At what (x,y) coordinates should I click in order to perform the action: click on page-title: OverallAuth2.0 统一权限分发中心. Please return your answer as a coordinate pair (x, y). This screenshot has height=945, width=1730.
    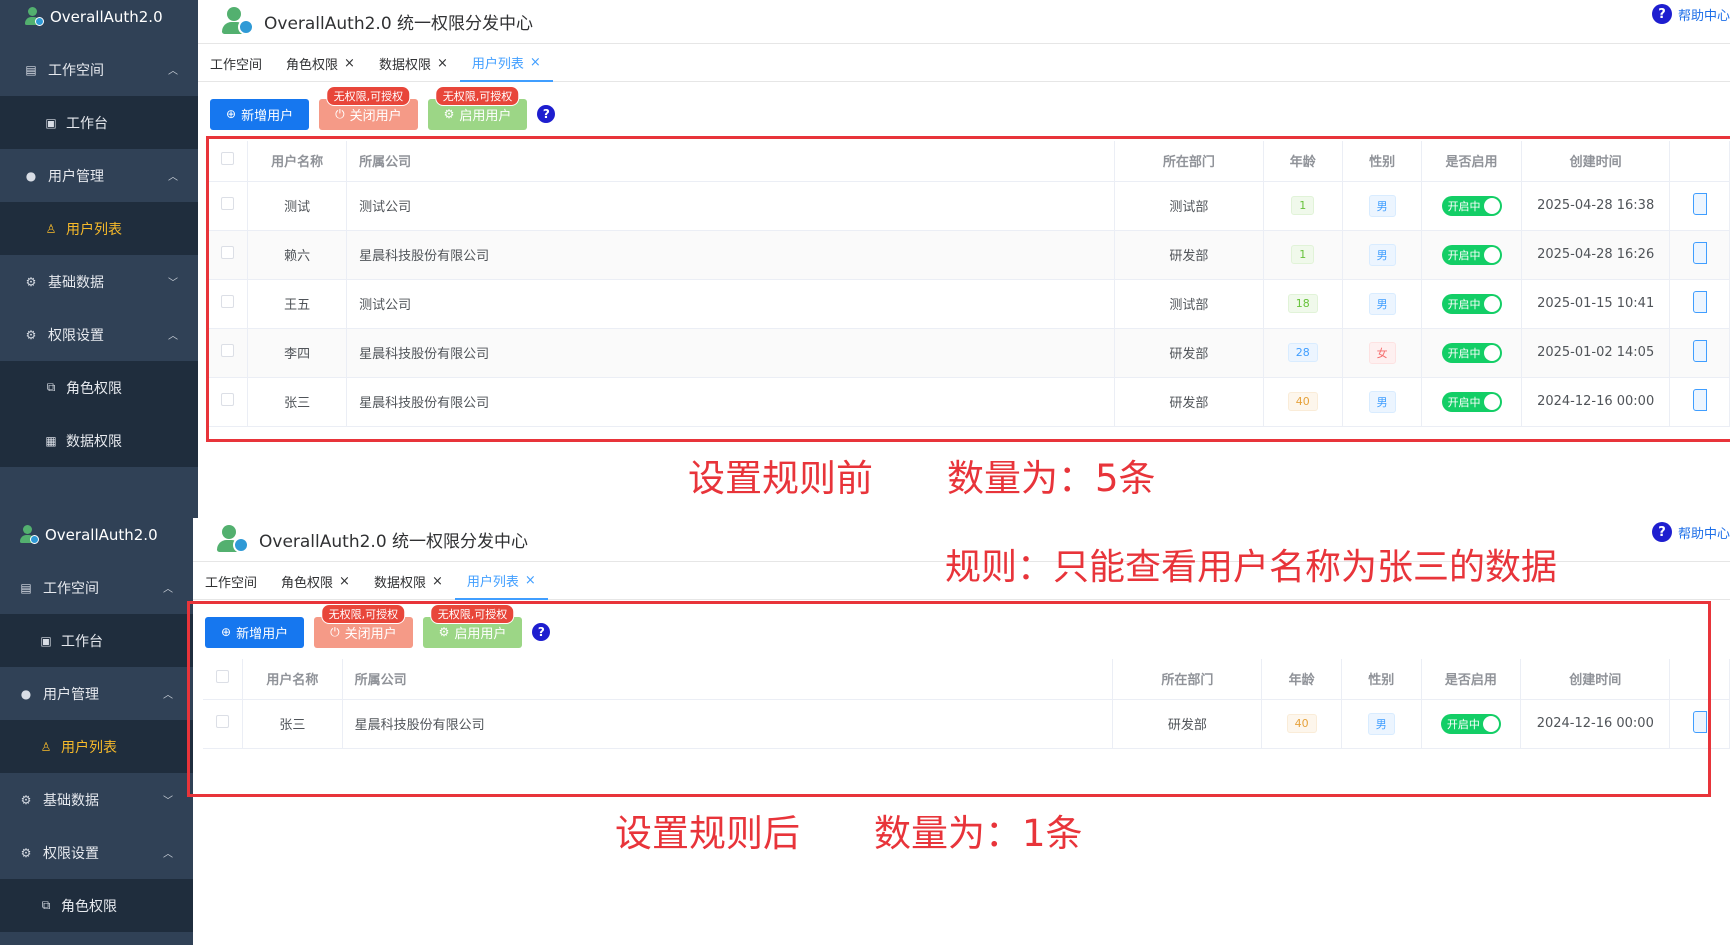
    Looking at the image, I should click on (394, 542).